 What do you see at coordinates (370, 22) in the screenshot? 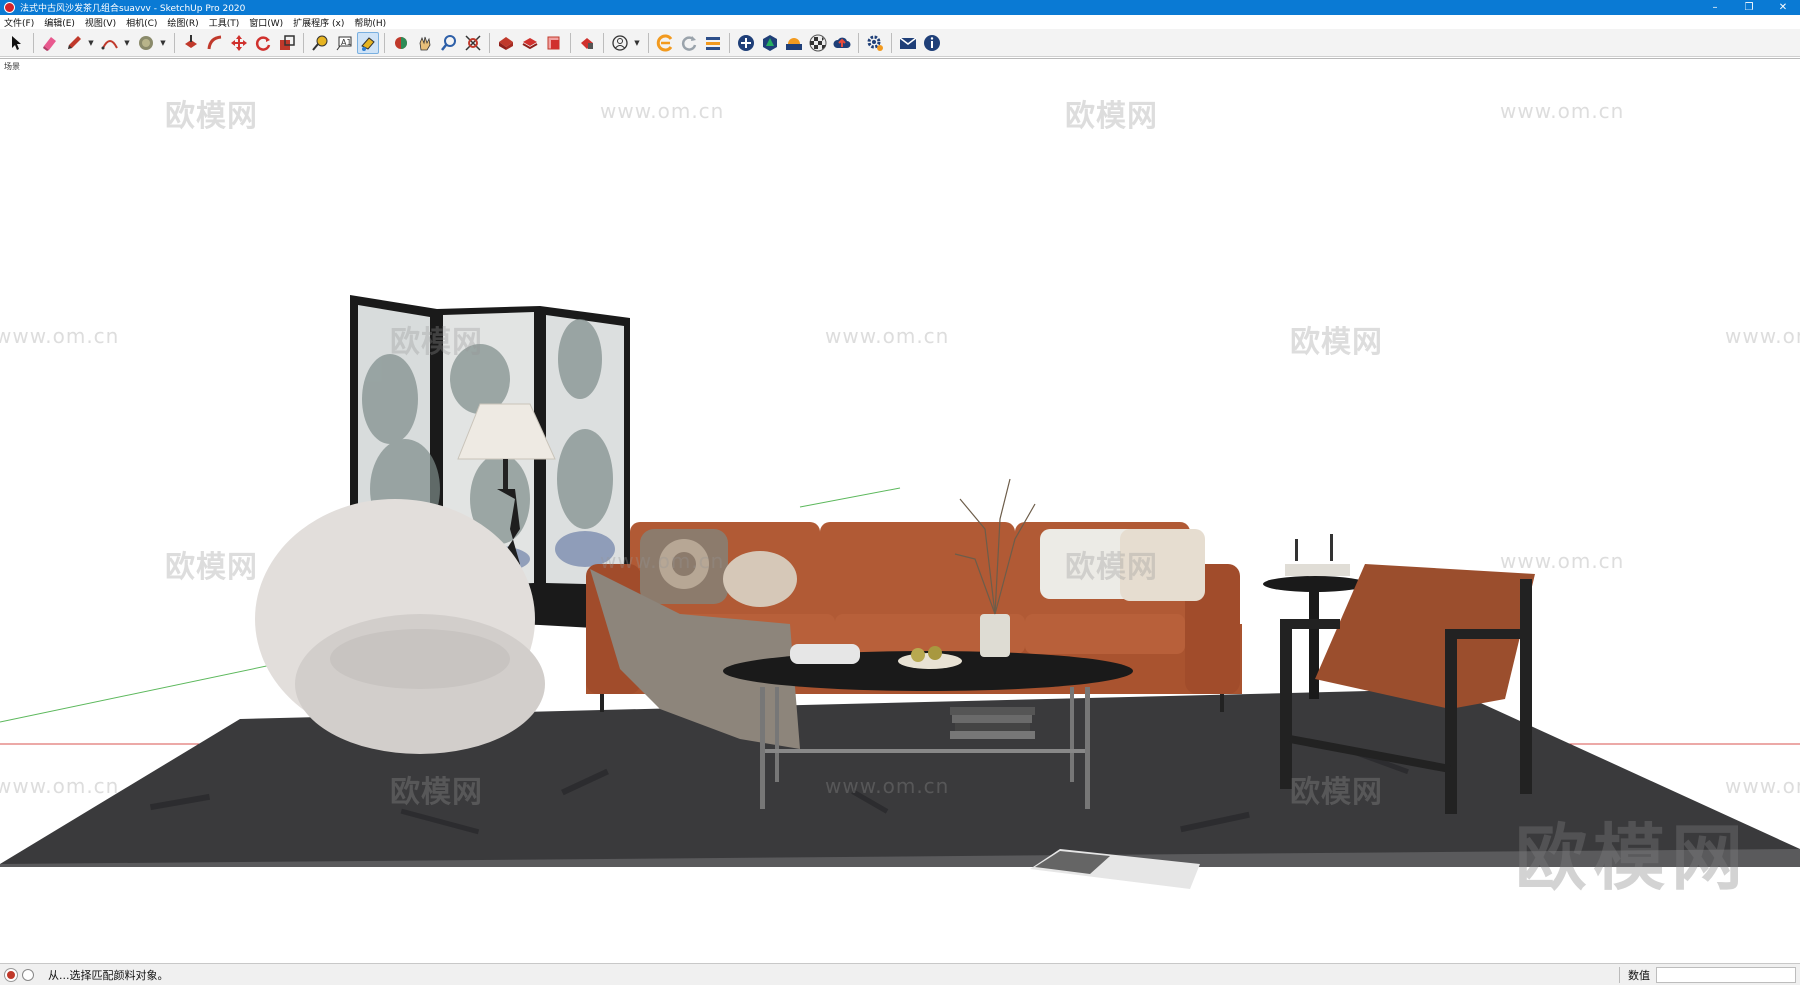
I see `menu-help: 帮助(H)` at bounding box center [370, 22].